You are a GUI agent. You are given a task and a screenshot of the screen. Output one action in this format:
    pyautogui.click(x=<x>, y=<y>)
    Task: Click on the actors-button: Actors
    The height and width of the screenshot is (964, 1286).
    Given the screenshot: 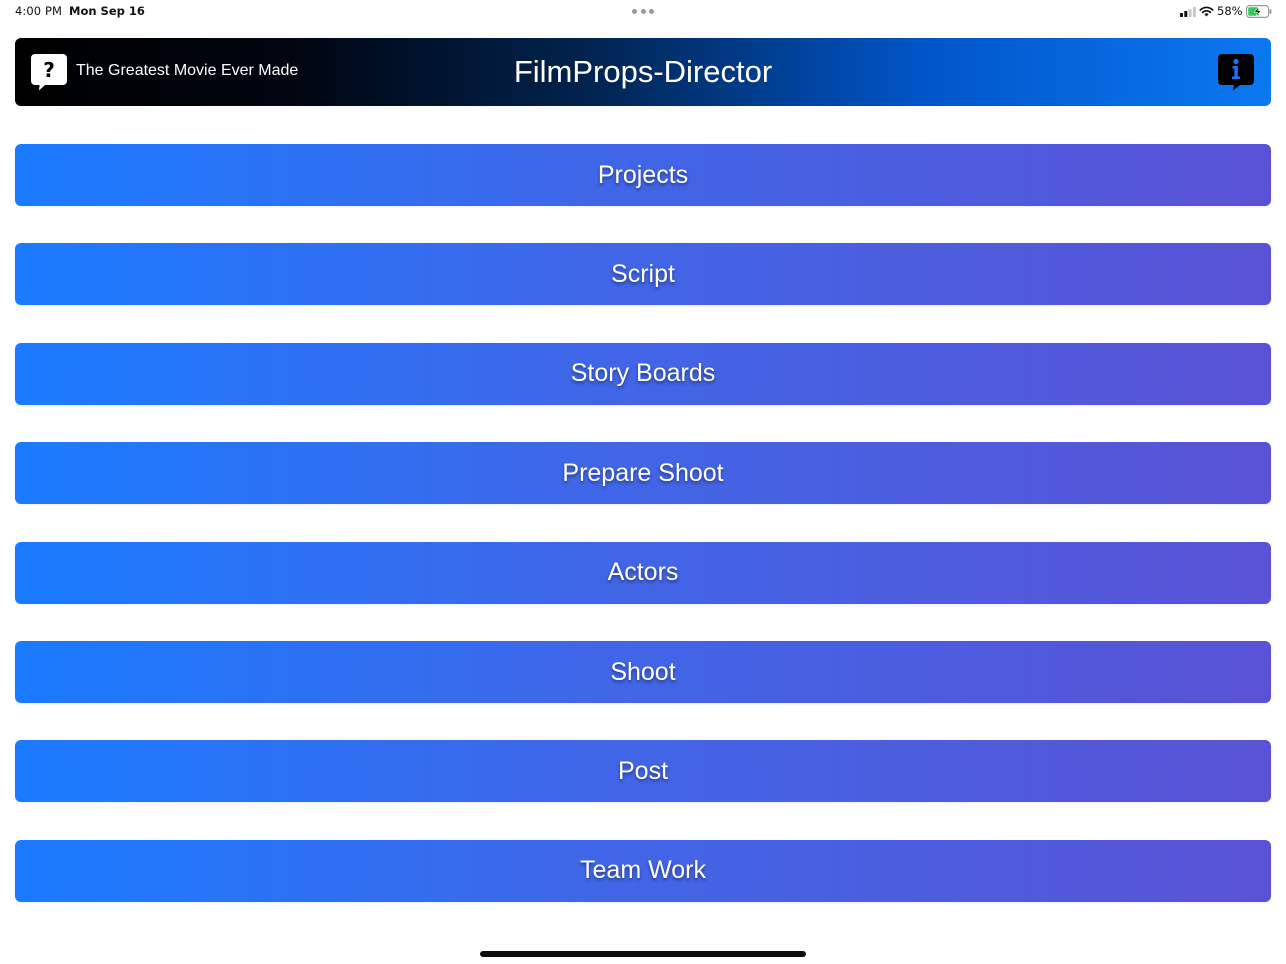 What is the action you would take?
    pyautogui.click(x=643, y=572)
    